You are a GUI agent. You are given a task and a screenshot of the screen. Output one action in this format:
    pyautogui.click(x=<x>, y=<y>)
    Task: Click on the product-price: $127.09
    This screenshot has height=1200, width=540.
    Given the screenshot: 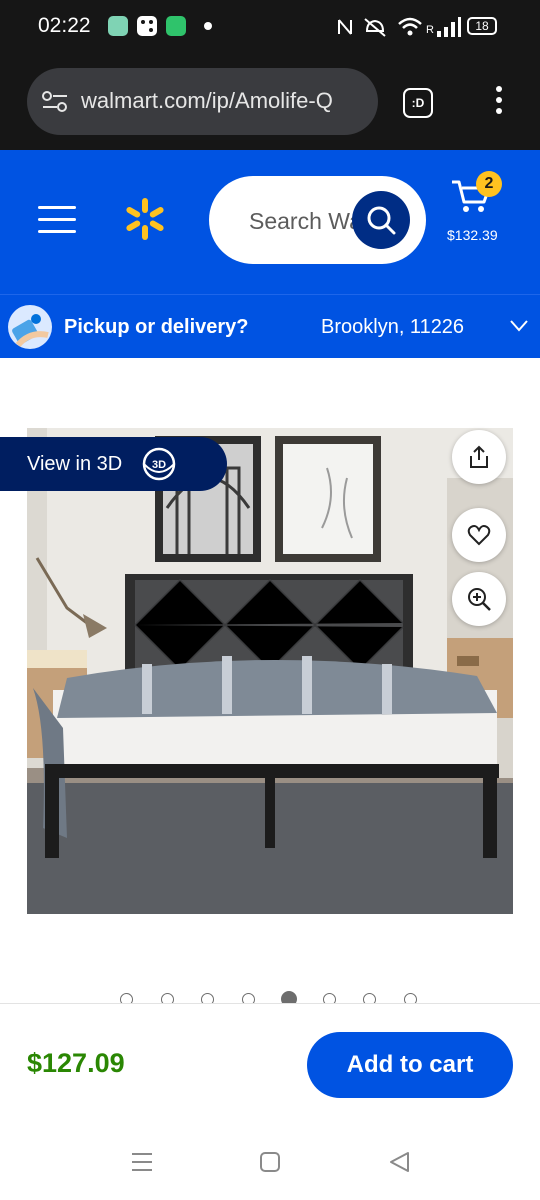 What is the action you would take?
    pyautogui.click(x=76, y=1063)
    